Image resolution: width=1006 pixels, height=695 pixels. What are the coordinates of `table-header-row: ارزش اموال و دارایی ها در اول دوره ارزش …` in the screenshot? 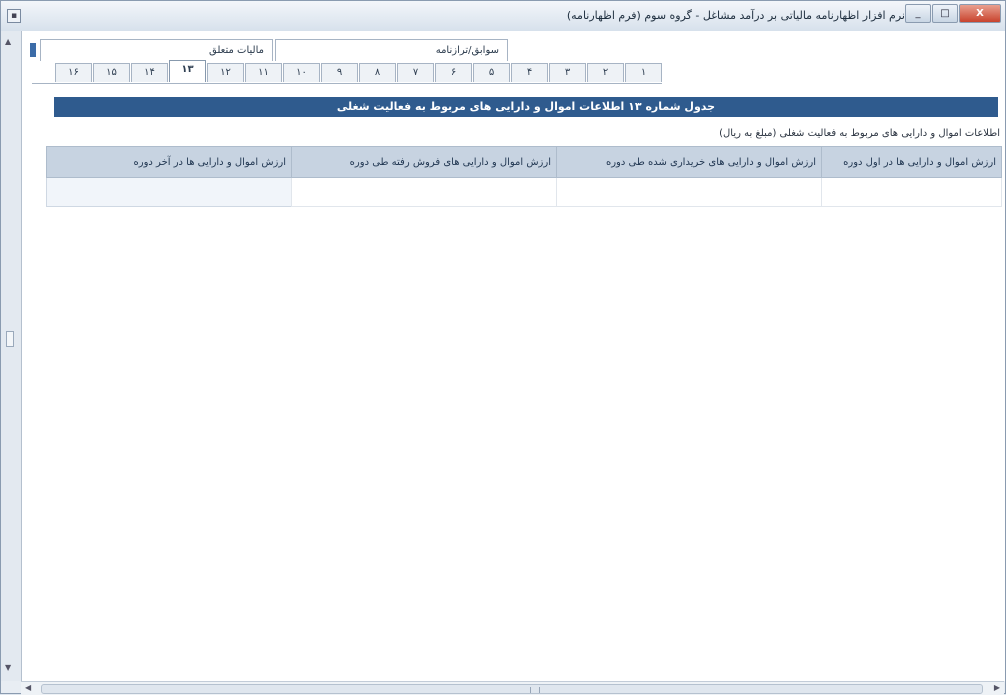 It's located at (524, 162).